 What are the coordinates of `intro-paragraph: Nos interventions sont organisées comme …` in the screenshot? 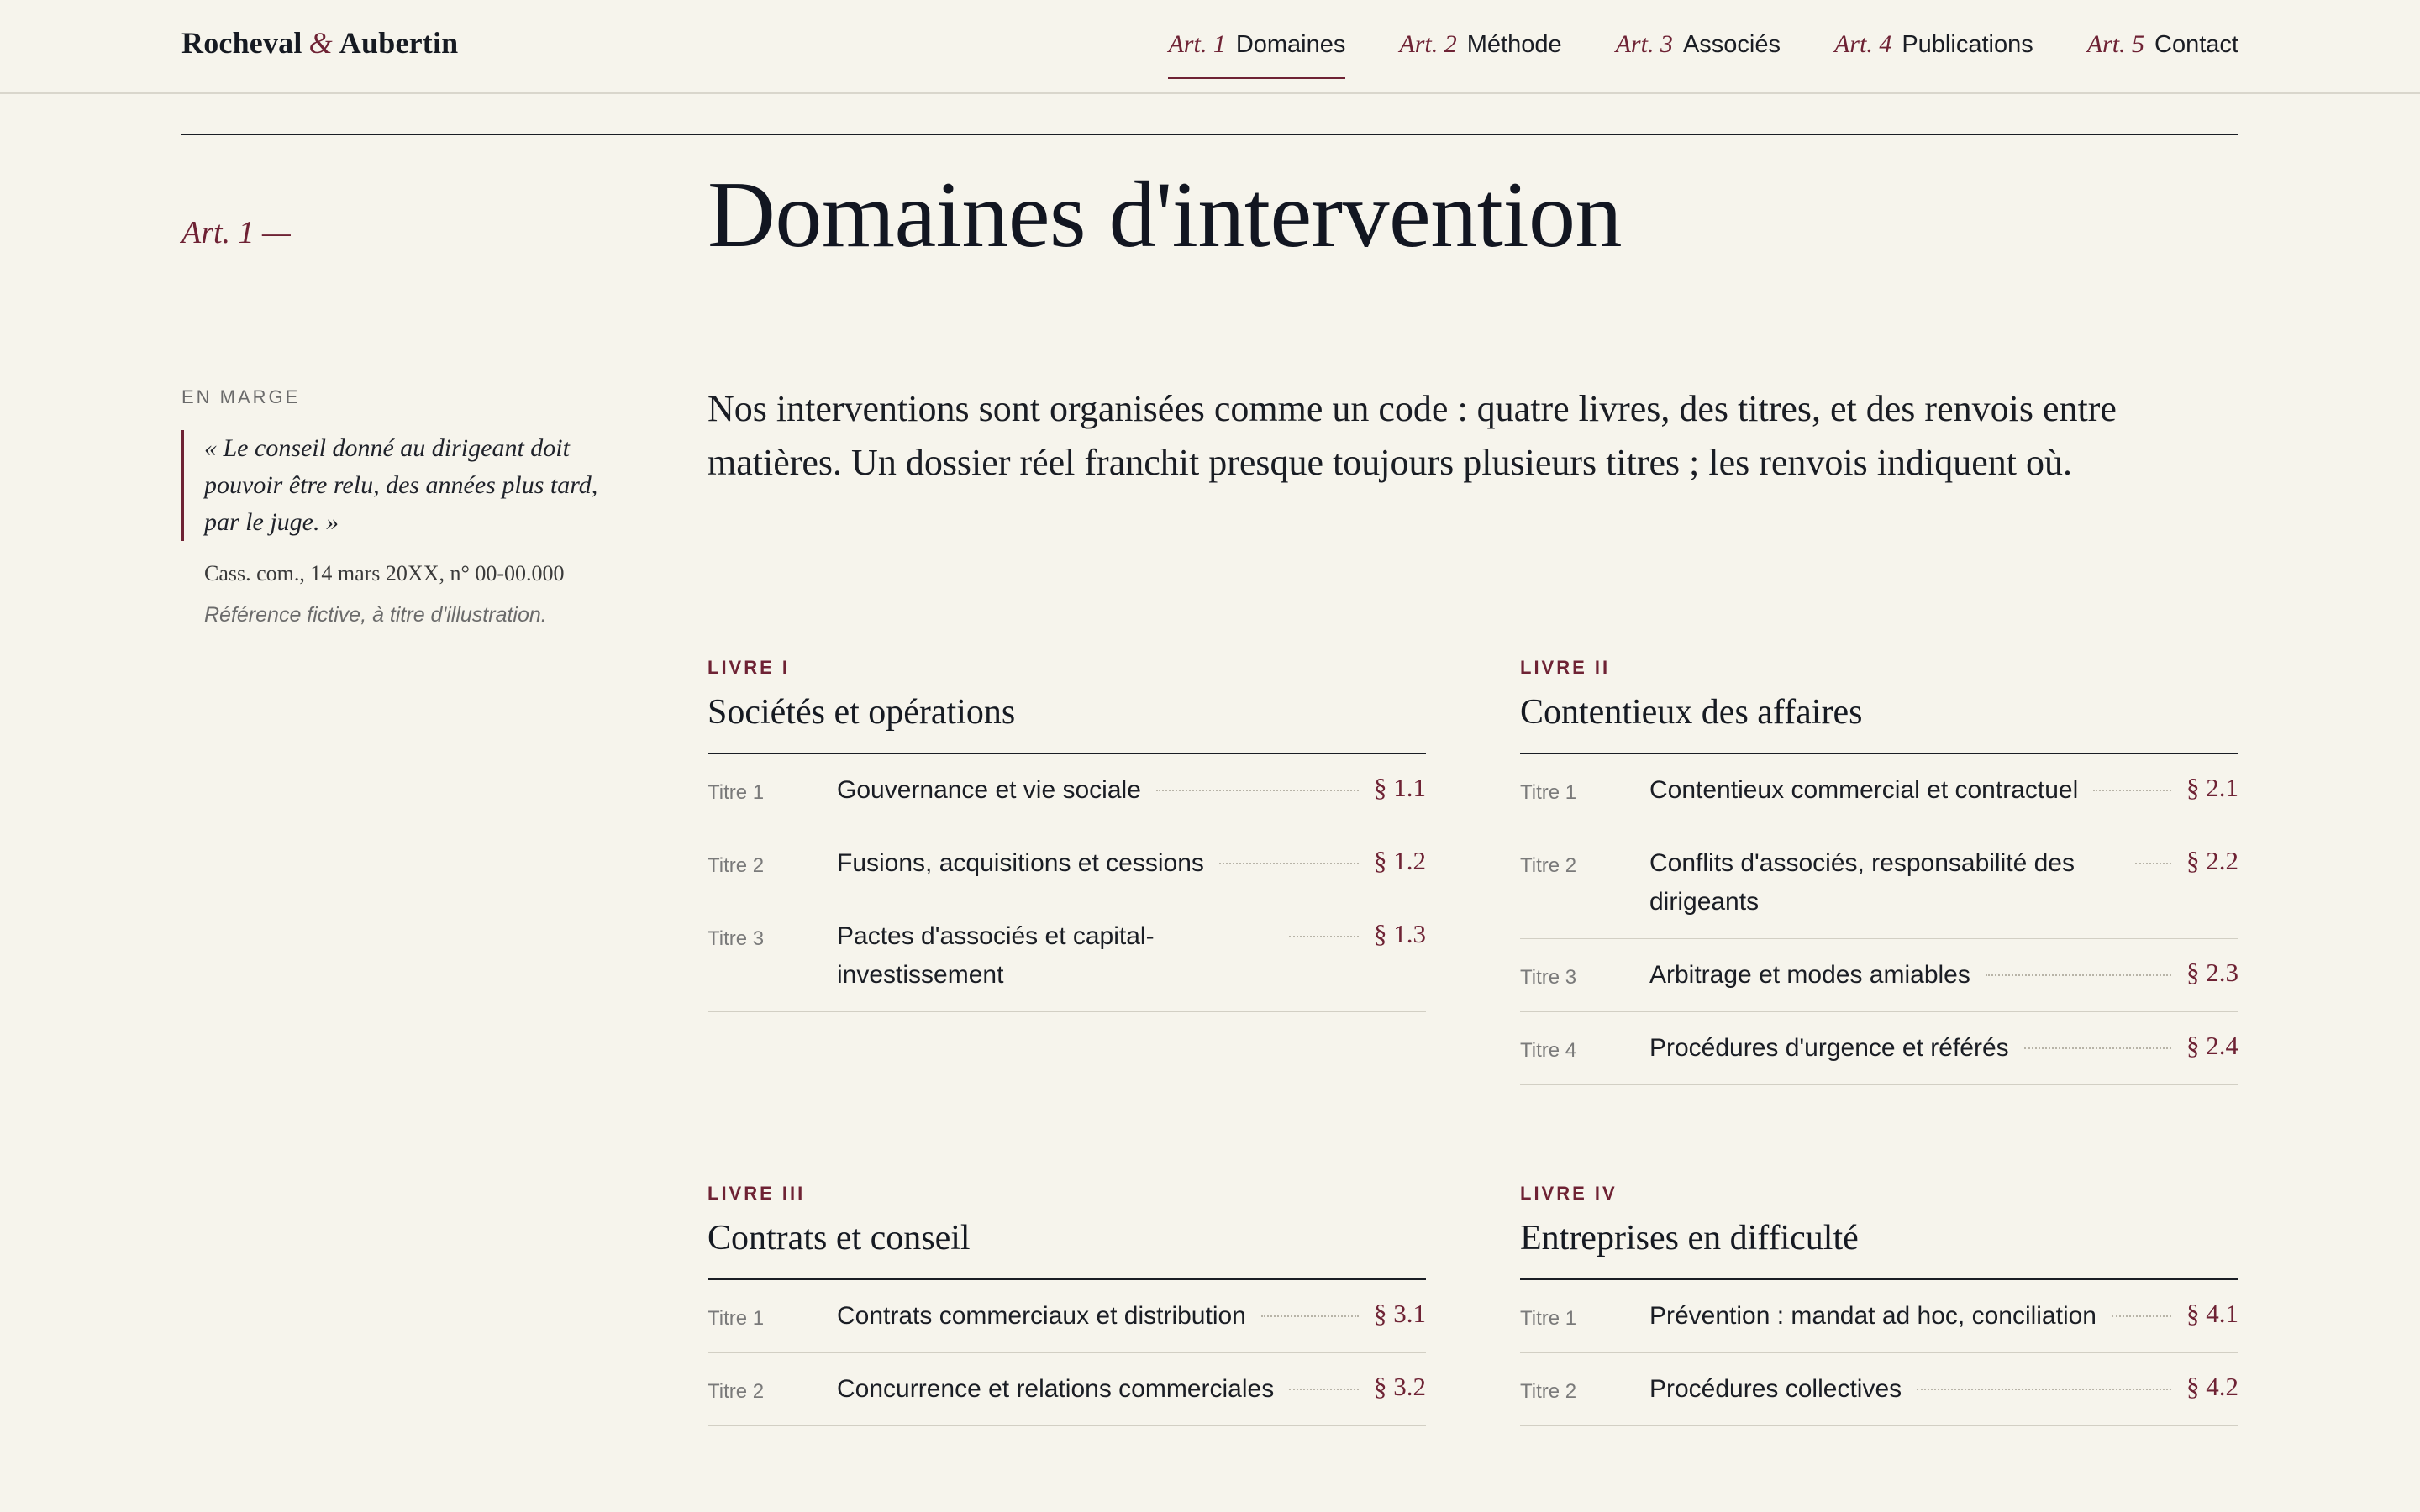 It's located at (1412, 435).